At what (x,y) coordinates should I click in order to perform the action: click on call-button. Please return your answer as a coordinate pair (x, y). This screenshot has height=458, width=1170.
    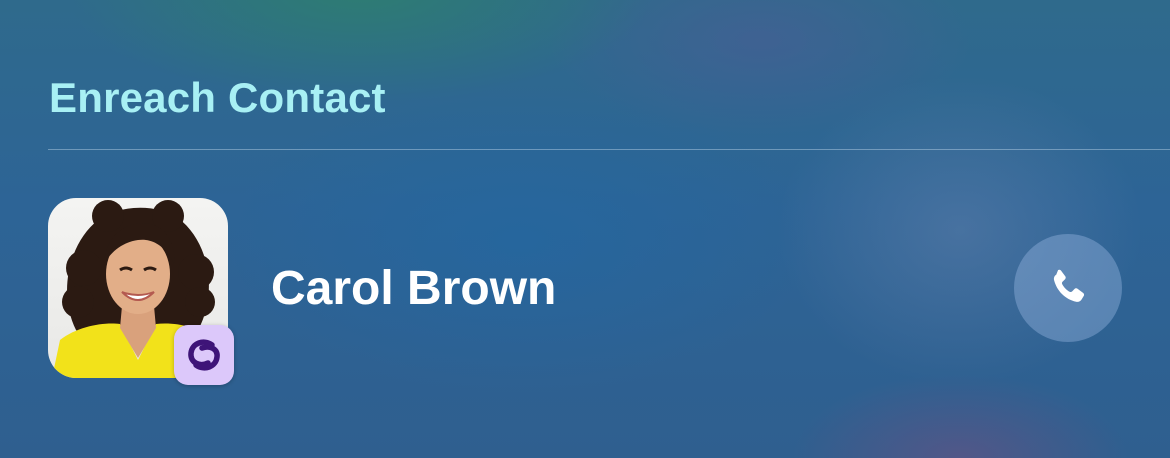
    Looking at the image, I should click on (1068, 288).